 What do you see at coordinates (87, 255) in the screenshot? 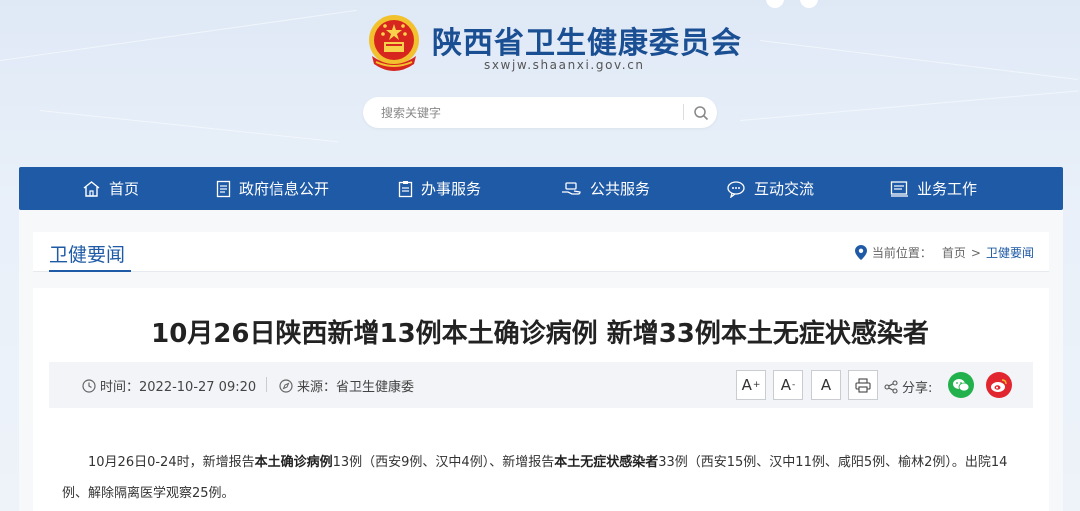
I see `section-title: 卫健要闻` at bounding box center [87, 255].